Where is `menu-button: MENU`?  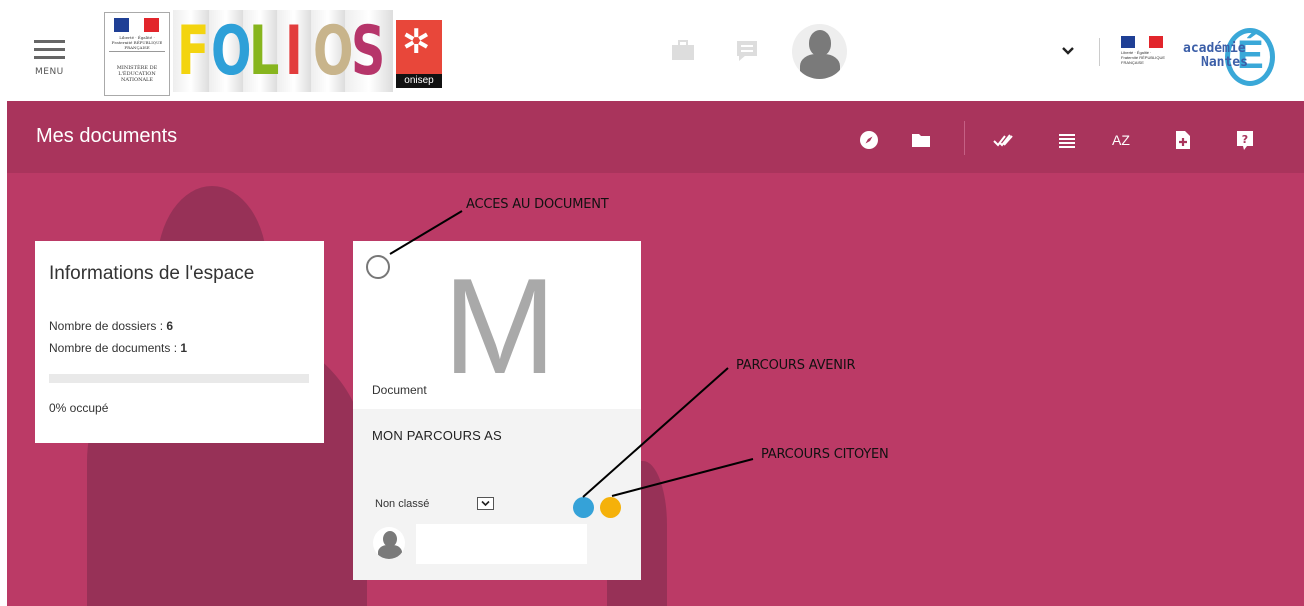
menu-button: MENU is located at coordinates (52, 60).